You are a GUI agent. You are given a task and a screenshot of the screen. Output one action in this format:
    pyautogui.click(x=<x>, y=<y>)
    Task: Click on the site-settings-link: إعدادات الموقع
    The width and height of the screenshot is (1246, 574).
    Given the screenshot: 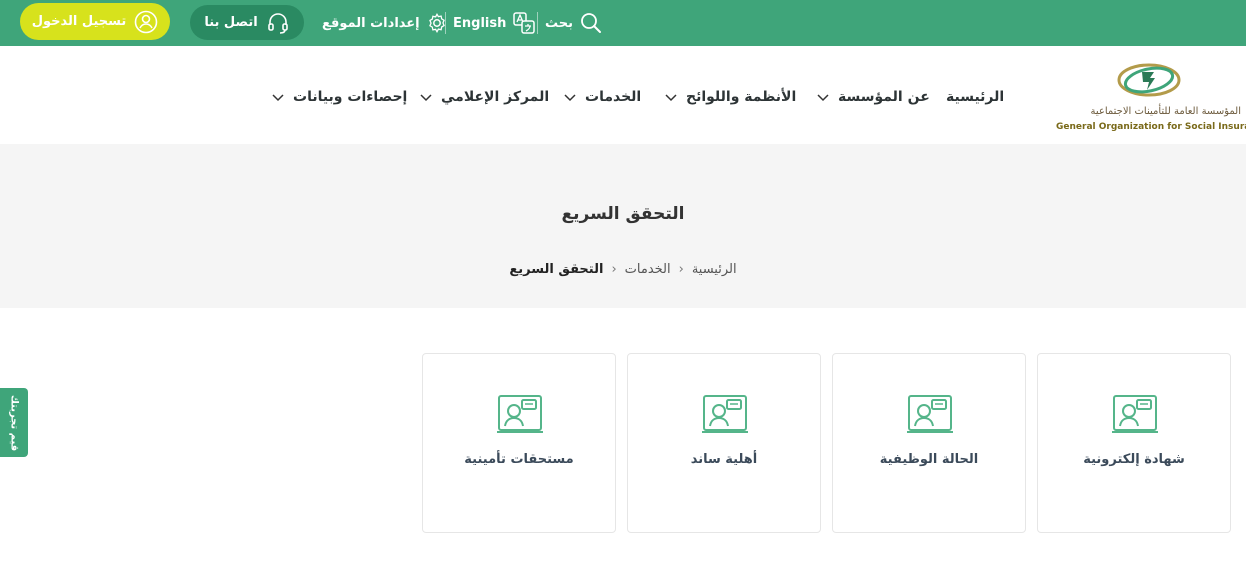 What is the action you would take?
    pyautogui.click(x=385, y=23)
    